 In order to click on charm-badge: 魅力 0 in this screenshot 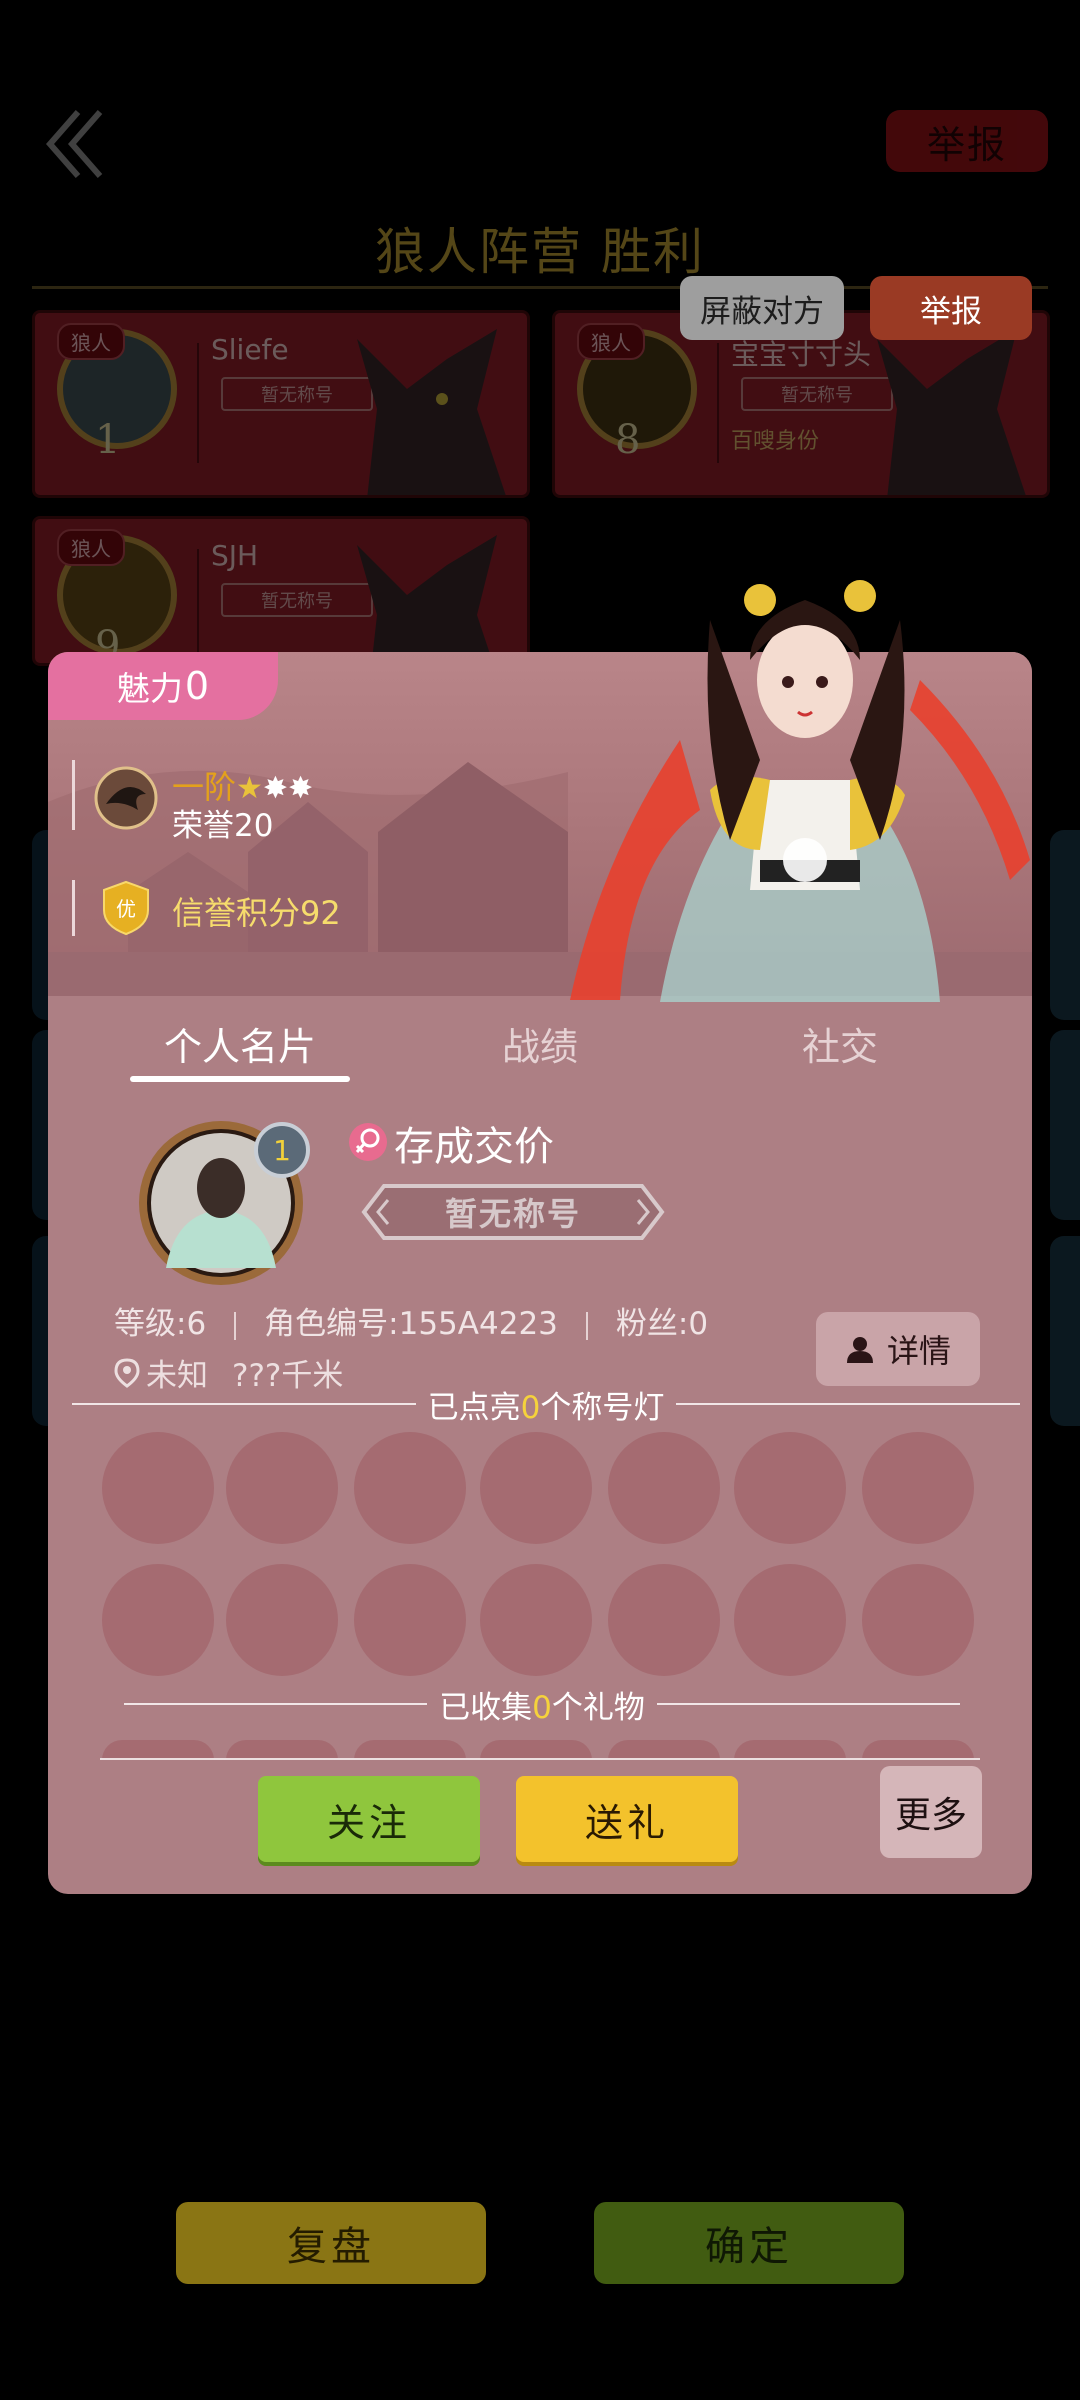, I will do `click(163, 686)`.